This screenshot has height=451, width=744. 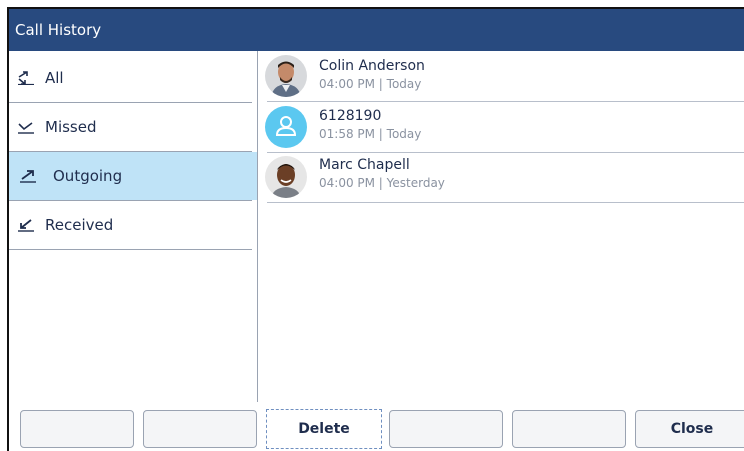 I want to click on outgoing-call-icon, so click(x=28, y=176).